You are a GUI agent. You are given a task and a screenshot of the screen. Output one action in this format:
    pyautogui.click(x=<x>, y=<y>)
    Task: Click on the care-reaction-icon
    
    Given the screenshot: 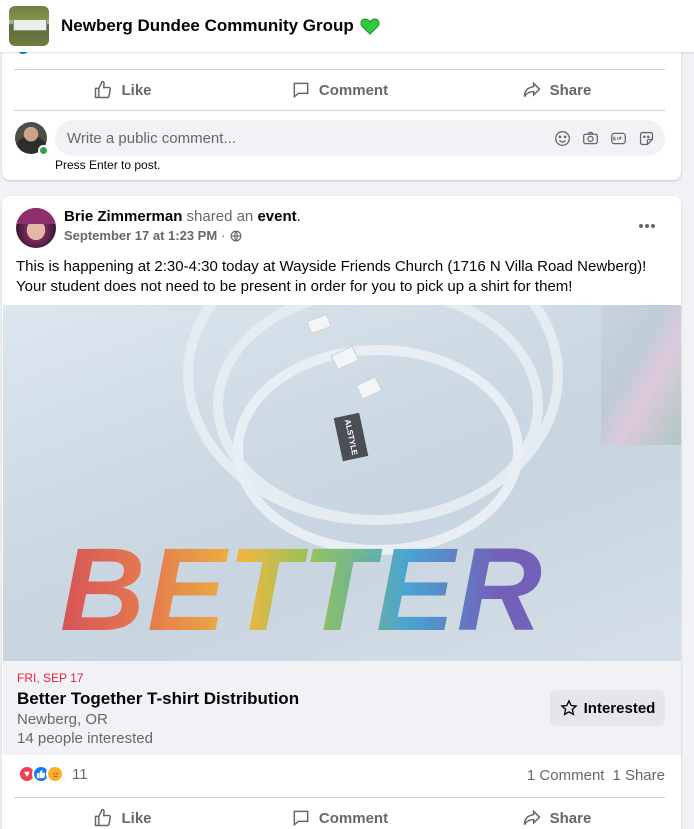 What is the action you would take?
    pyautogui.click(x=55, y=774)
    